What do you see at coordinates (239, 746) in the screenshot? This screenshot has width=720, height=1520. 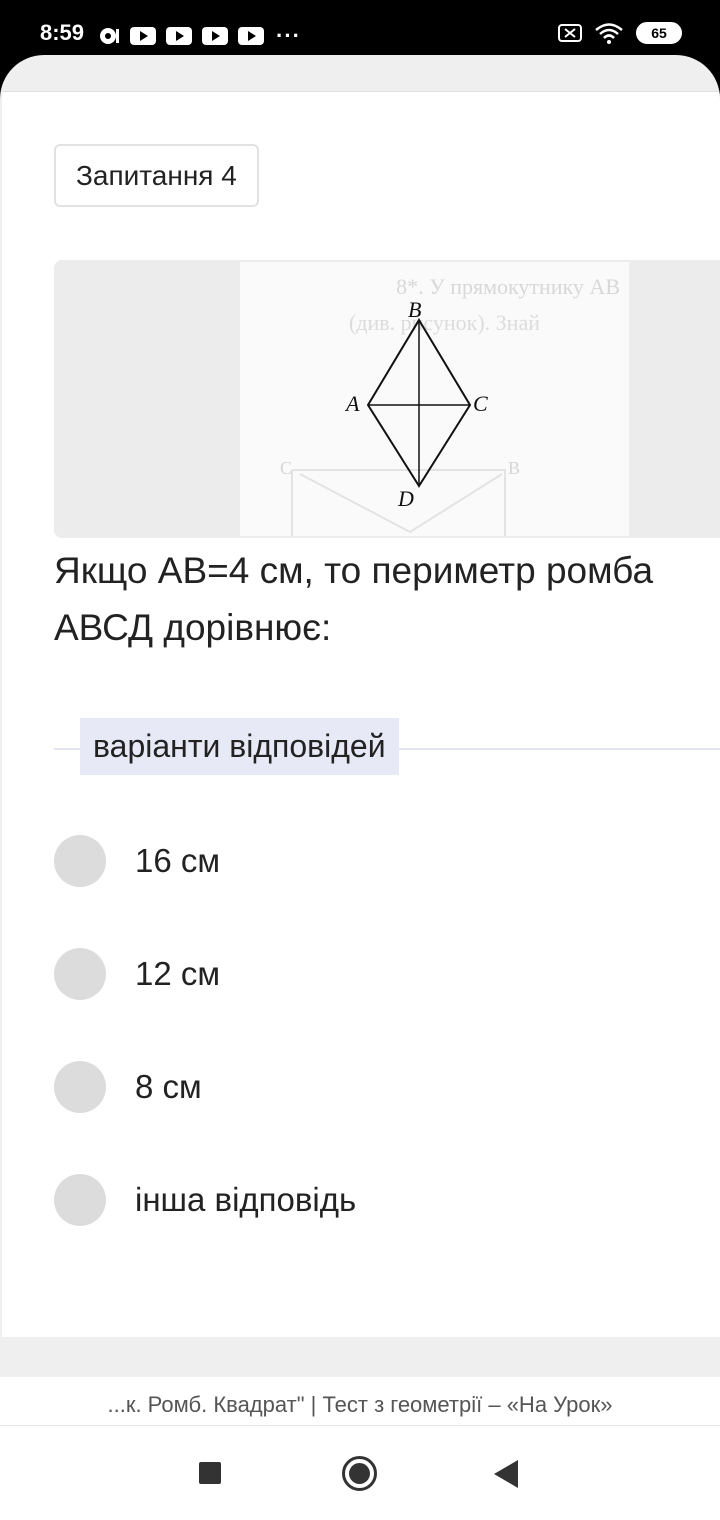 I see `answers-section-label: варіанти відповідей` at bounding box center [239, 746].